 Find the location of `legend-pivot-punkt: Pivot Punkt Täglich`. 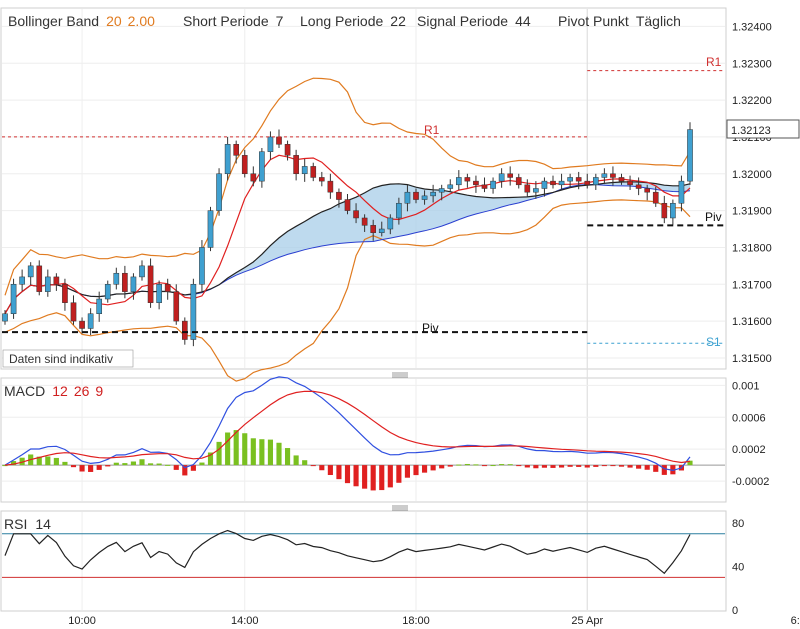

legend-pivot-punkt: Pivot Punkt Täglich is located at coordinates (619, 21).